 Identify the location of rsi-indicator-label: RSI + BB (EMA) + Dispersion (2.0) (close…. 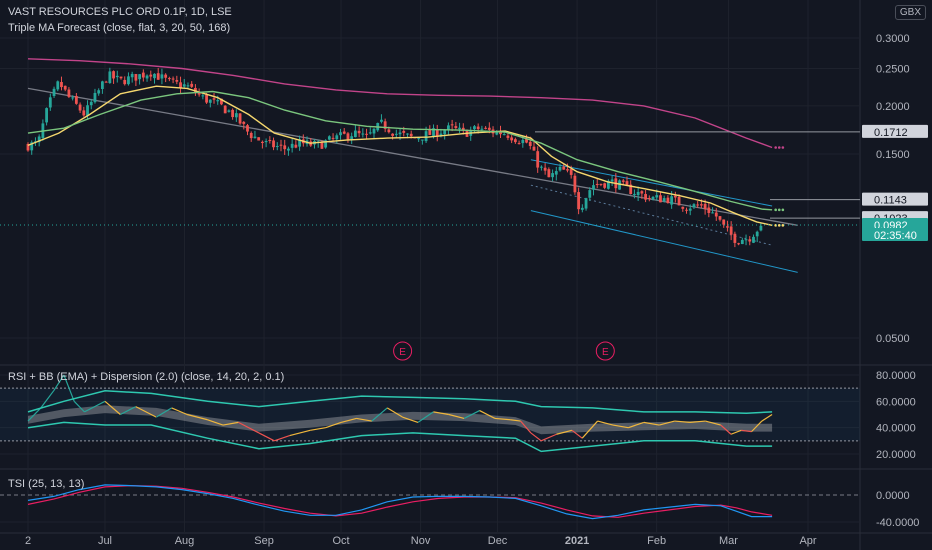
(146, 377).